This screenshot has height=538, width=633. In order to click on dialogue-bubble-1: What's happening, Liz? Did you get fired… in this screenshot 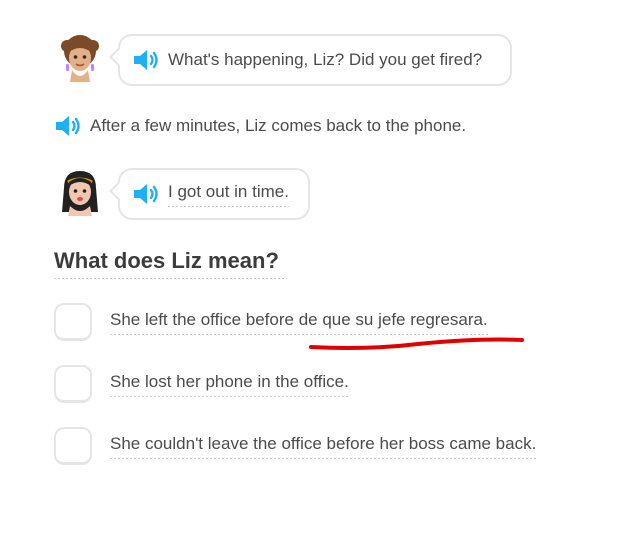, I will do `click(310, 60)`.